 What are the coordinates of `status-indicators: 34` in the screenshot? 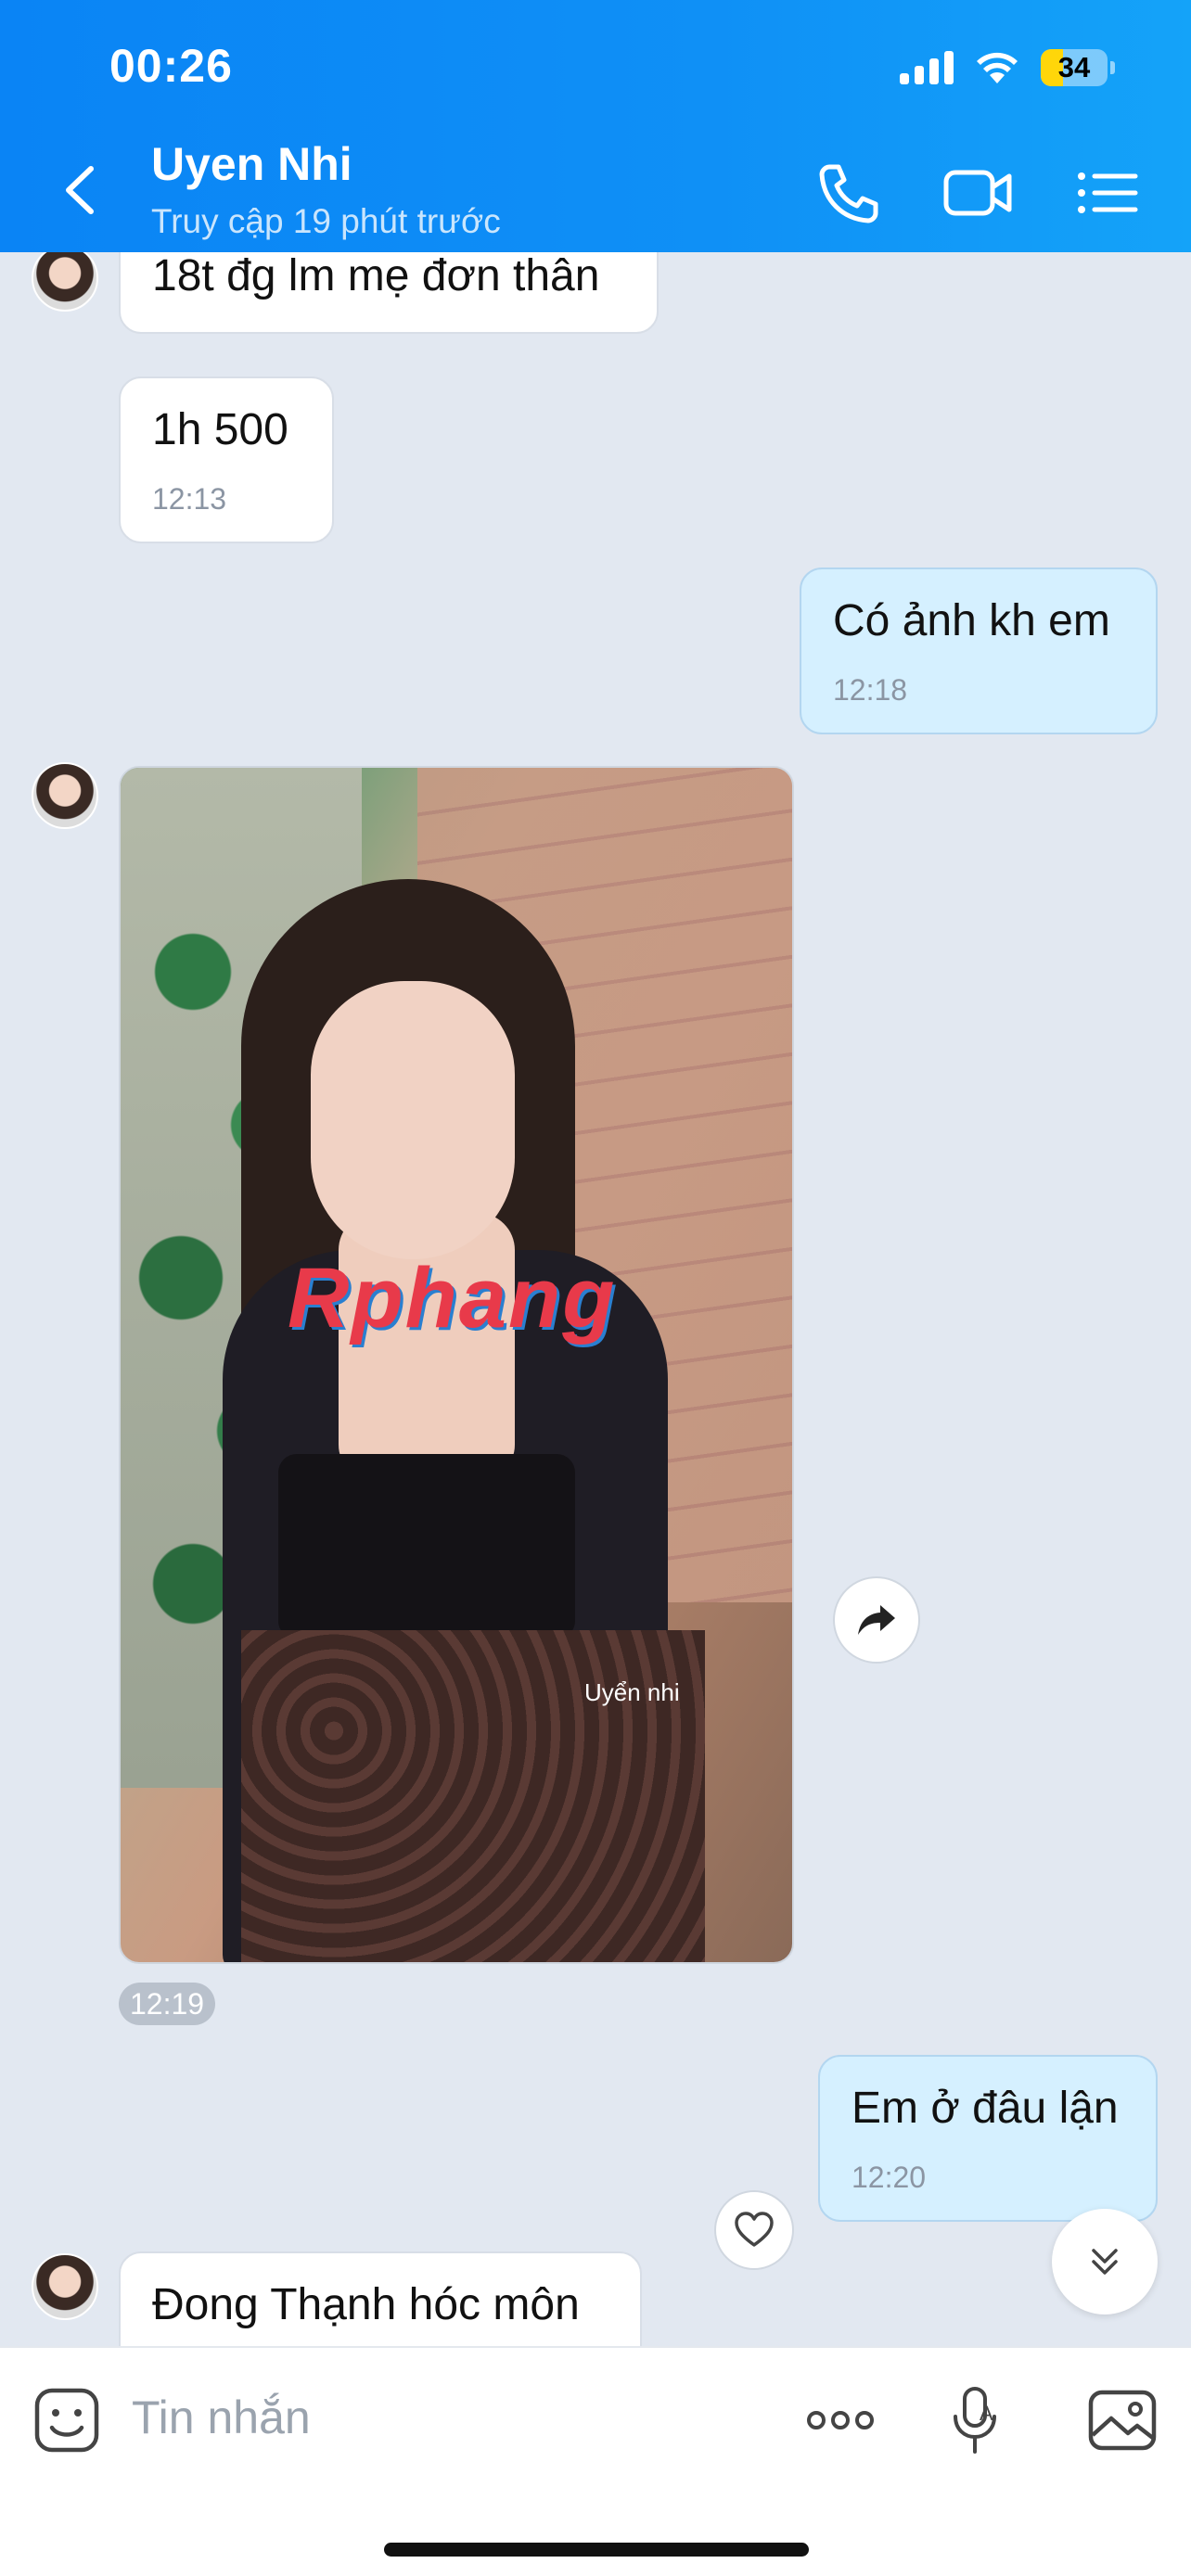 It's located at (1007, 68).